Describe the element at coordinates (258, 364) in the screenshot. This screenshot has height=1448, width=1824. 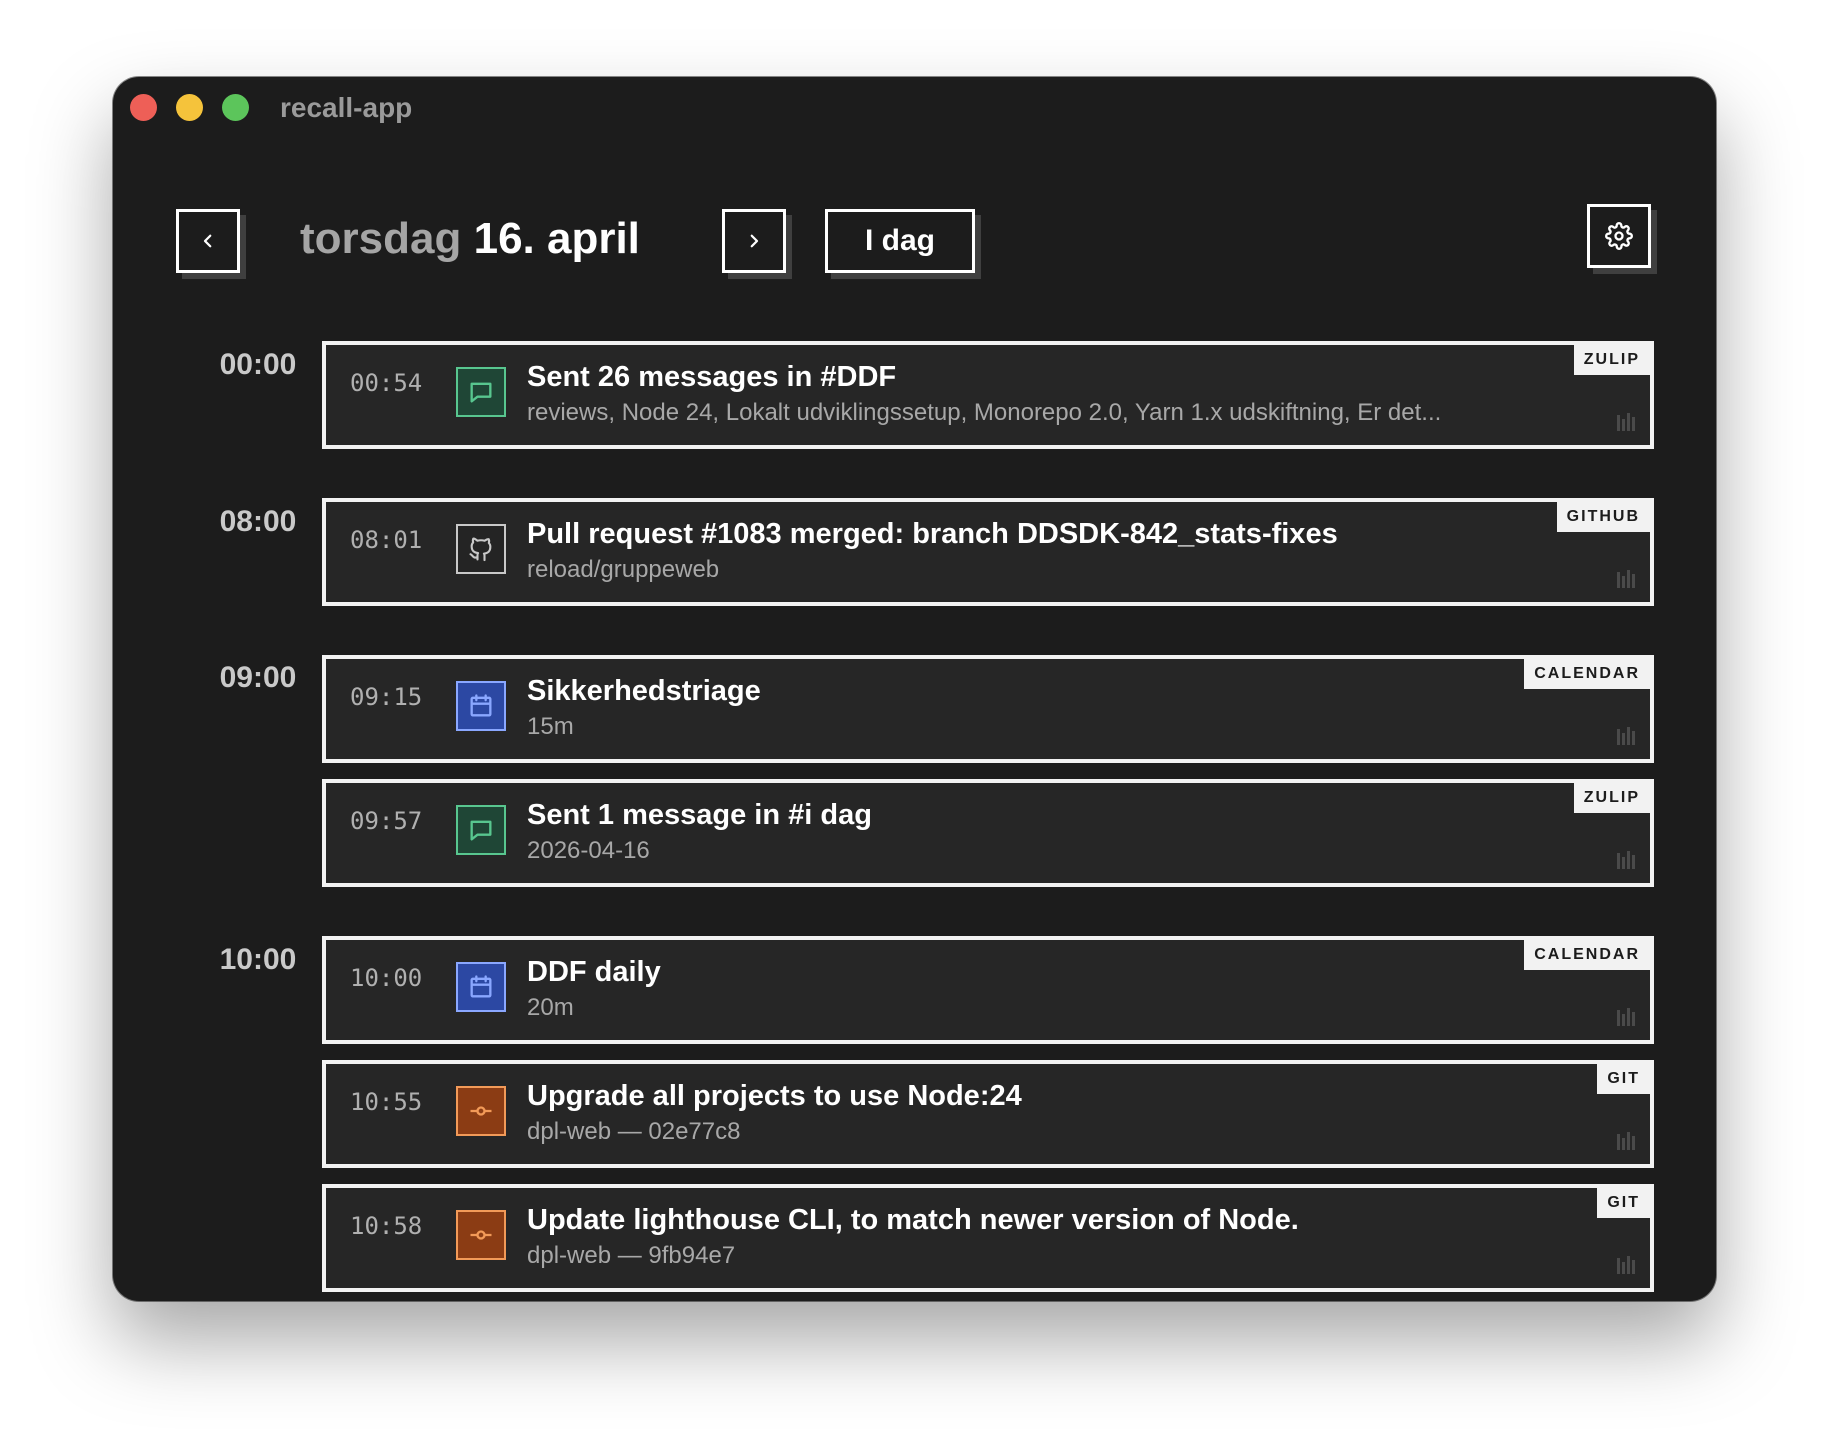
I see `hour-label: 00:00` at that location.